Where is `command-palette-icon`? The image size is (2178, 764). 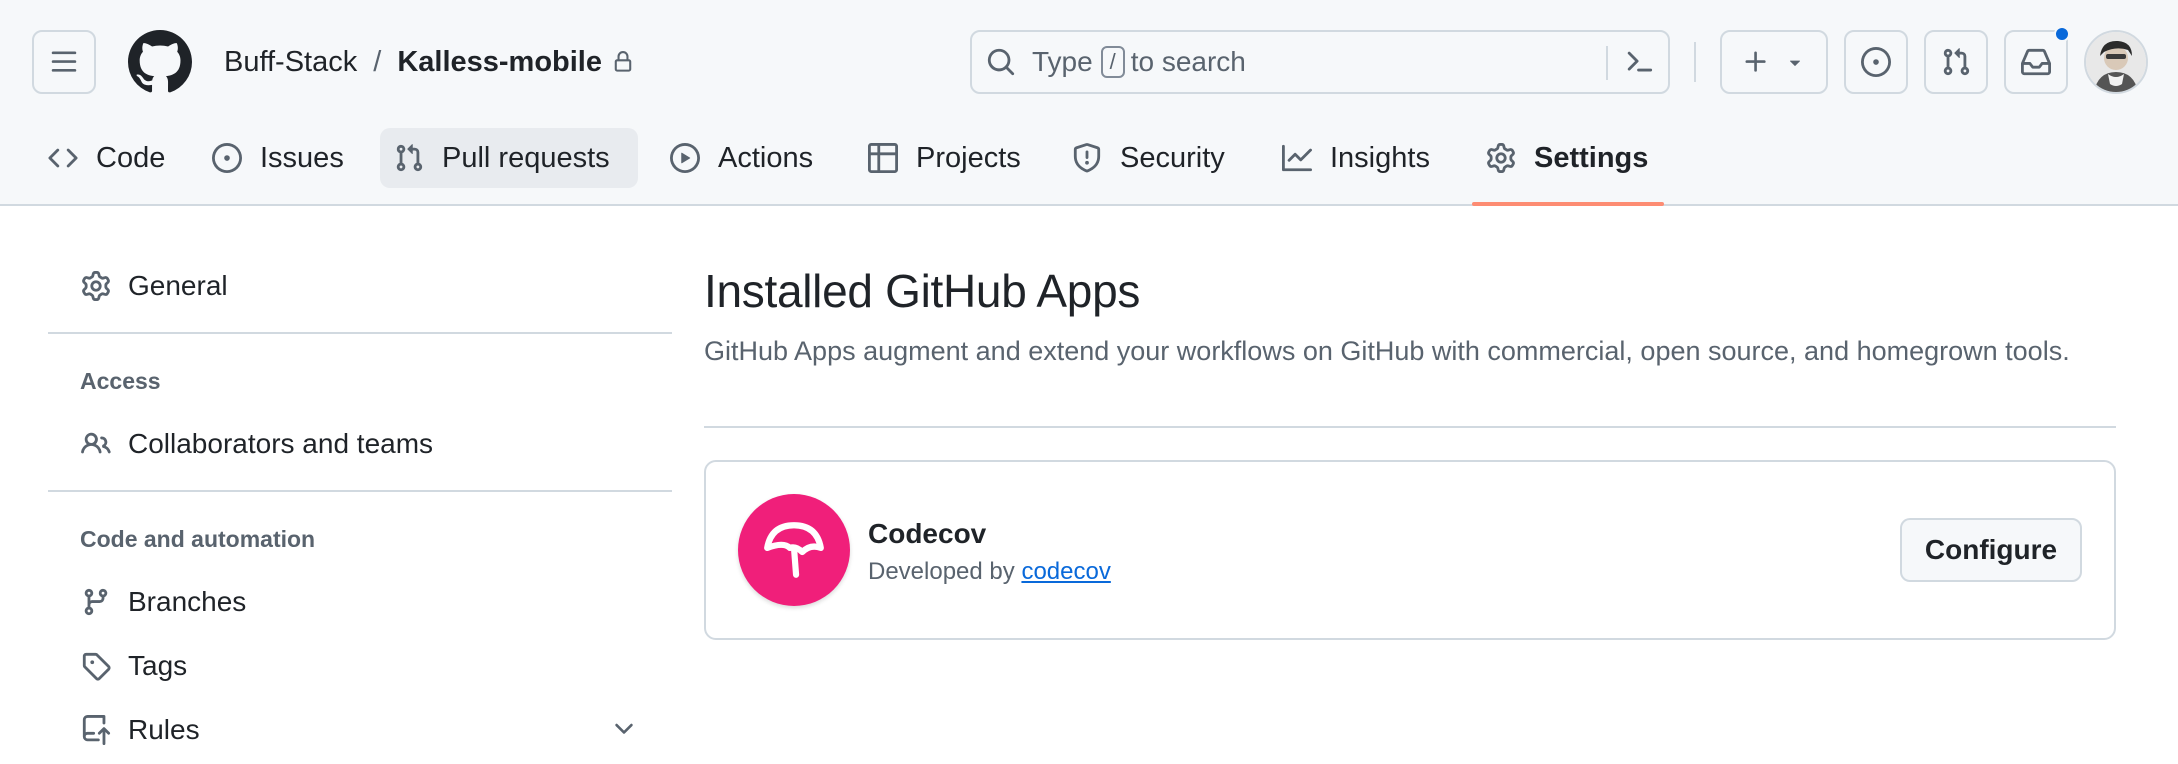 command-palette-icon is located at coordinates (1639, 63).